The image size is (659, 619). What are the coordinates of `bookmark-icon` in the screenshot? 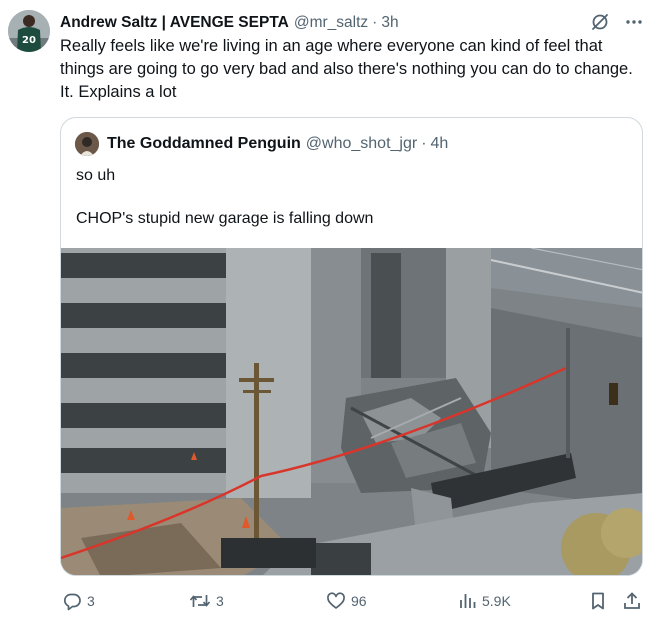 It's located at (598, 601).